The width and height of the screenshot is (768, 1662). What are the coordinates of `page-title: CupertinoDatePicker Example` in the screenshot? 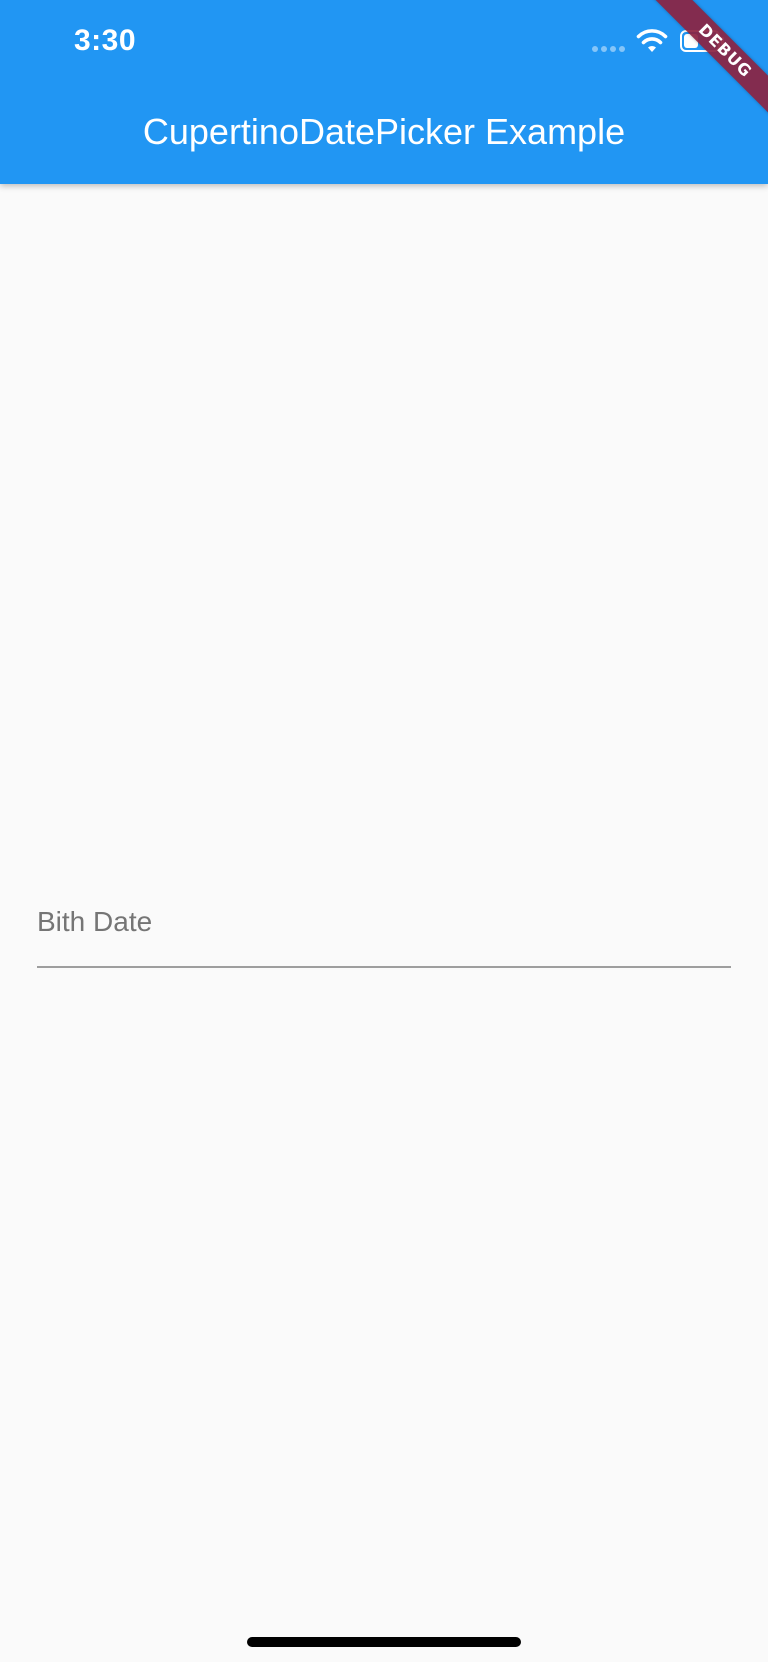 It's located at (384, 131).